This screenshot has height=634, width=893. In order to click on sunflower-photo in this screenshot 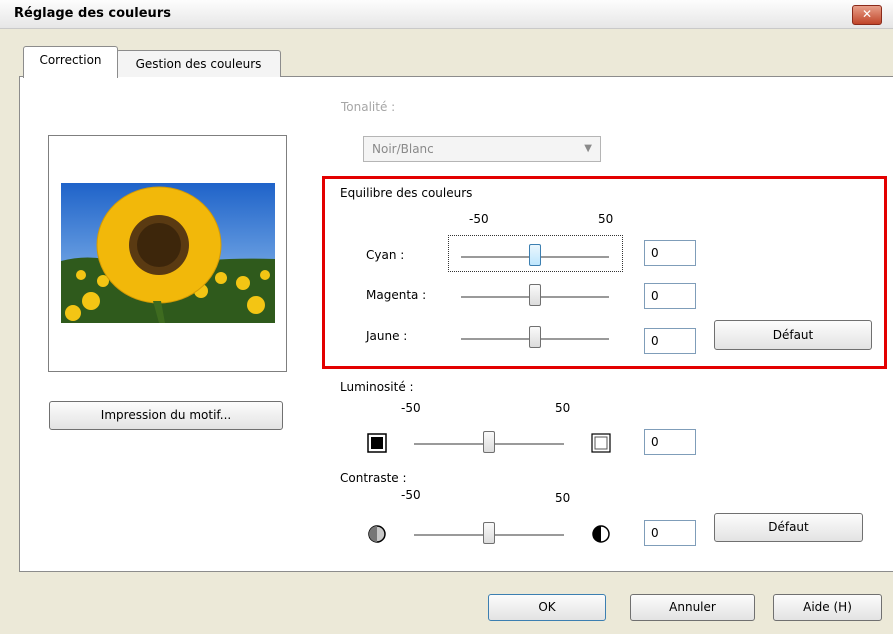, I will do `click(168, 253)`.